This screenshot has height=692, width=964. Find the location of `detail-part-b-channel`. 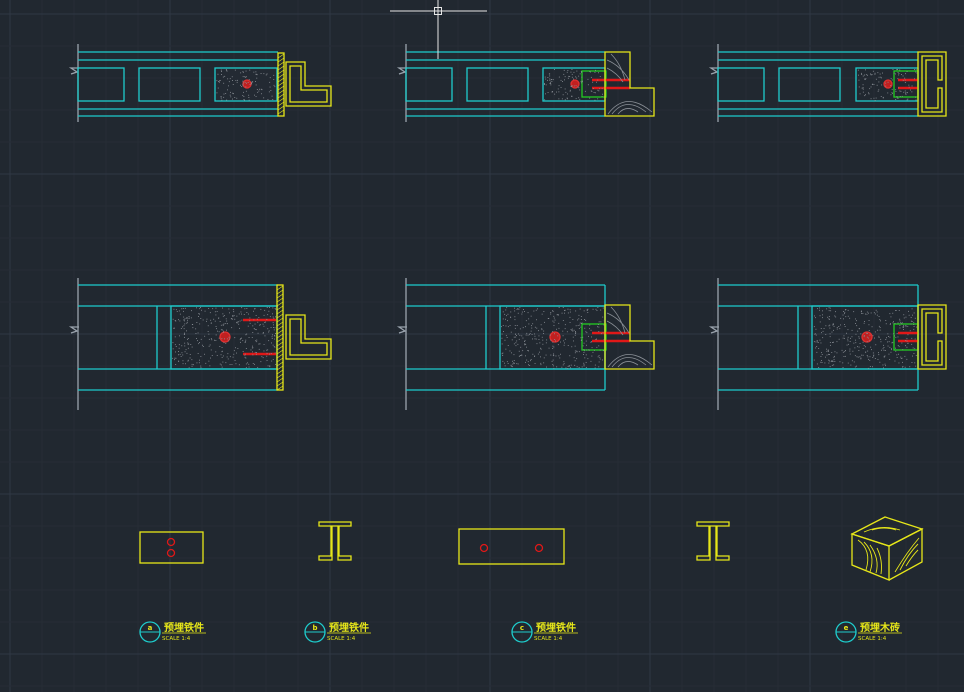

detail-part-b-channel is located at coordinates (335, 541).